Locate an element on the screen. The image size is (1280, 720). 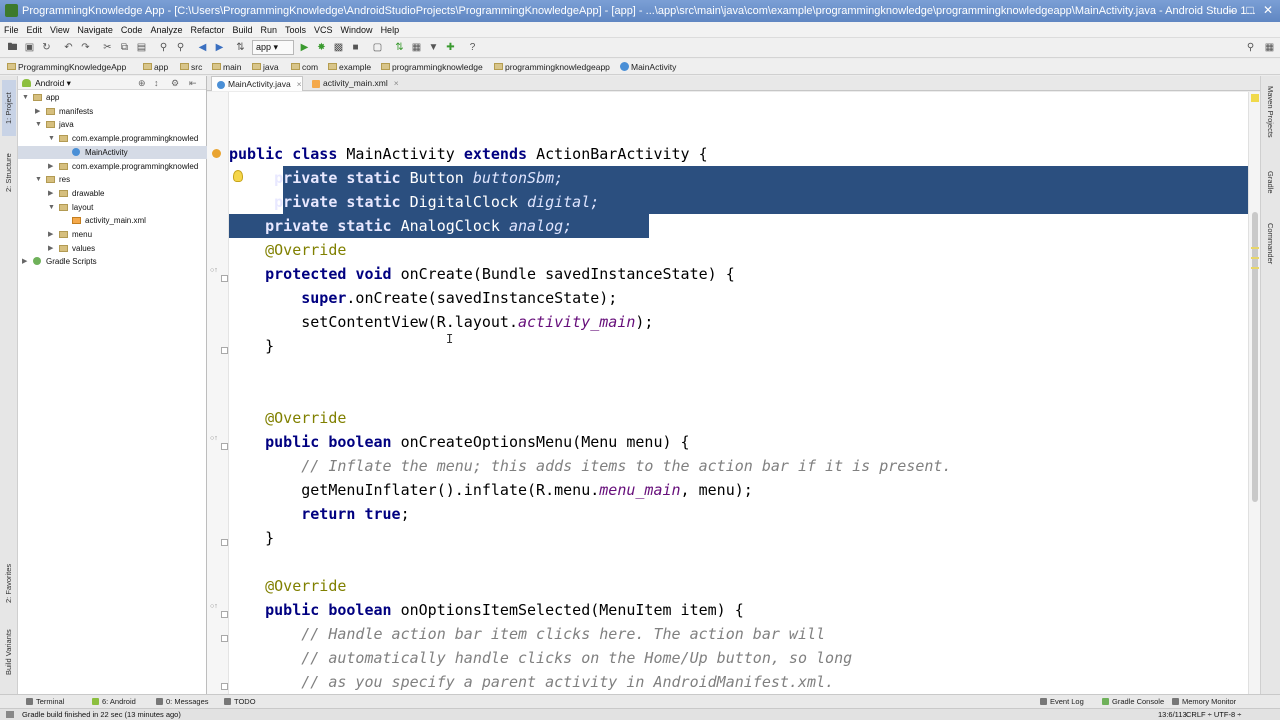
avd-manager-icon: ▢ is located at coordinates (377, 47).